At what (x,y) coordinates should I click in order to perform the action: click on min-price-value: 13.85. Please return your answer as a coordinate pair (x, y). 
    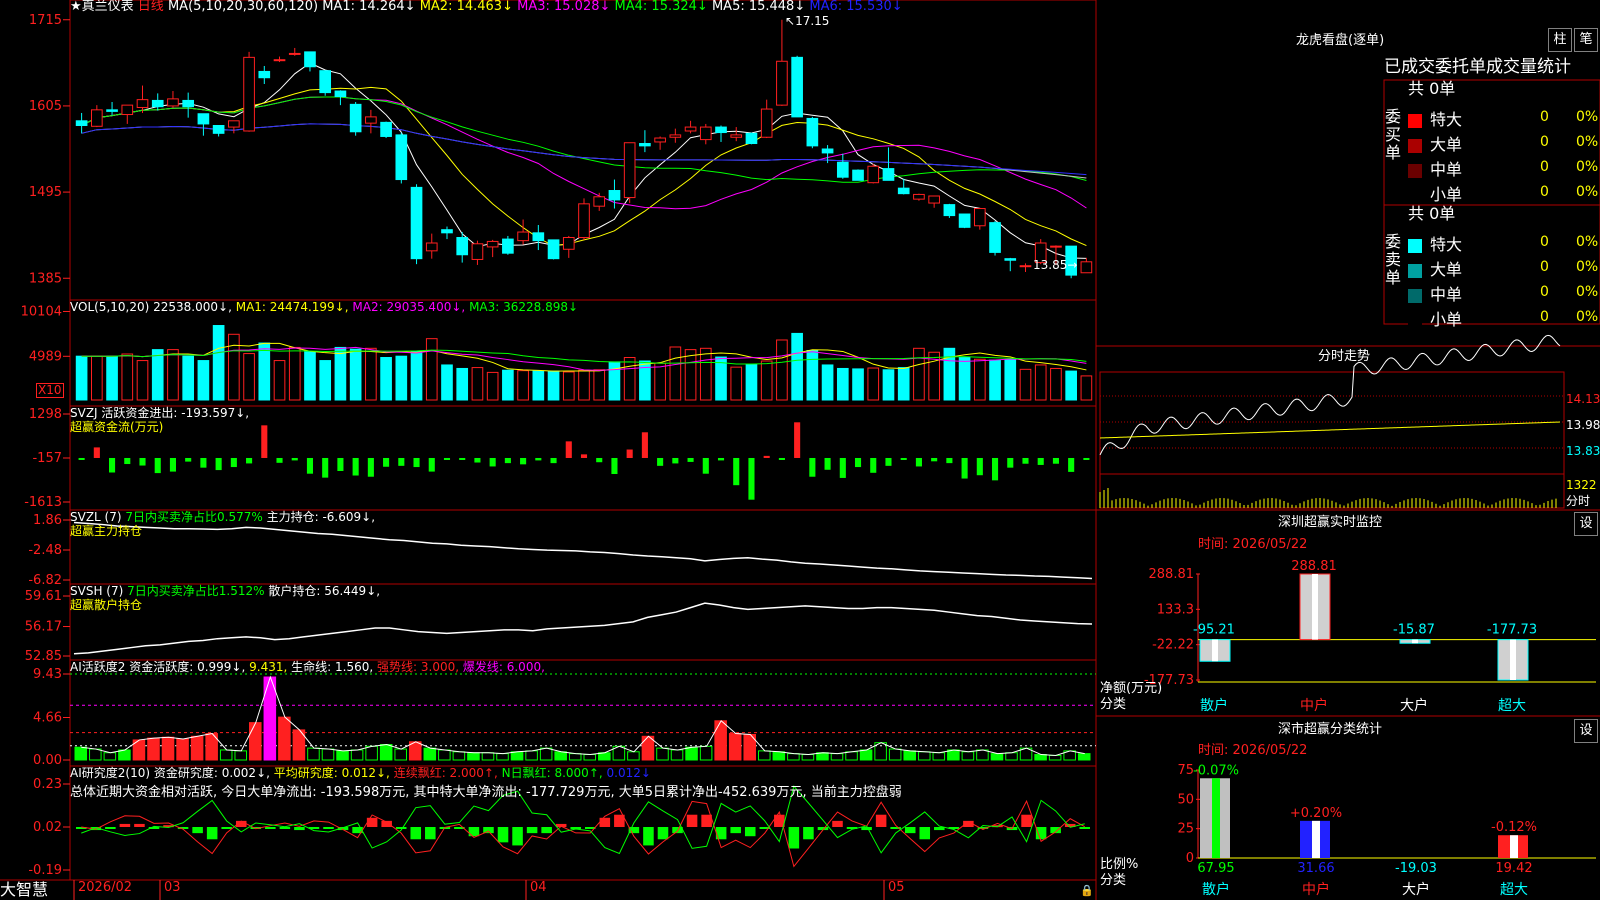
    Looking at the image, I should click on (1050, 265).